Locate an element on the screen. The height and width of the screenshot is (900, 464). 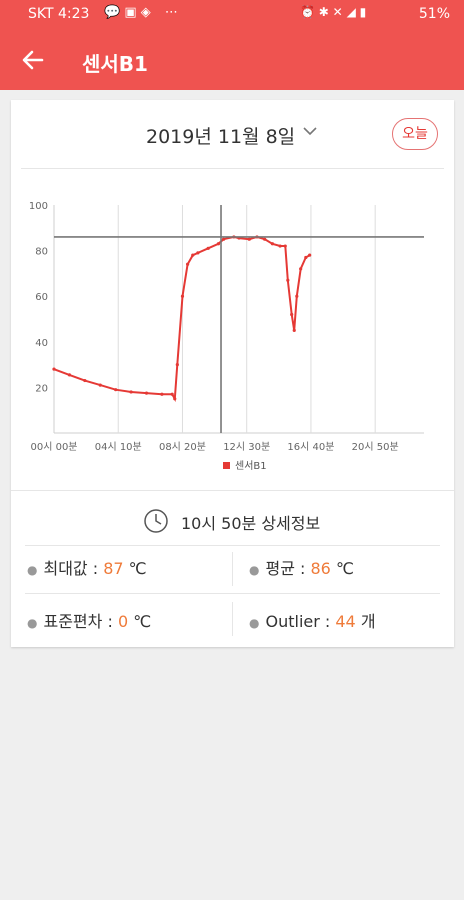
y-tick-label: 60 is located at coordinates (41, 297).